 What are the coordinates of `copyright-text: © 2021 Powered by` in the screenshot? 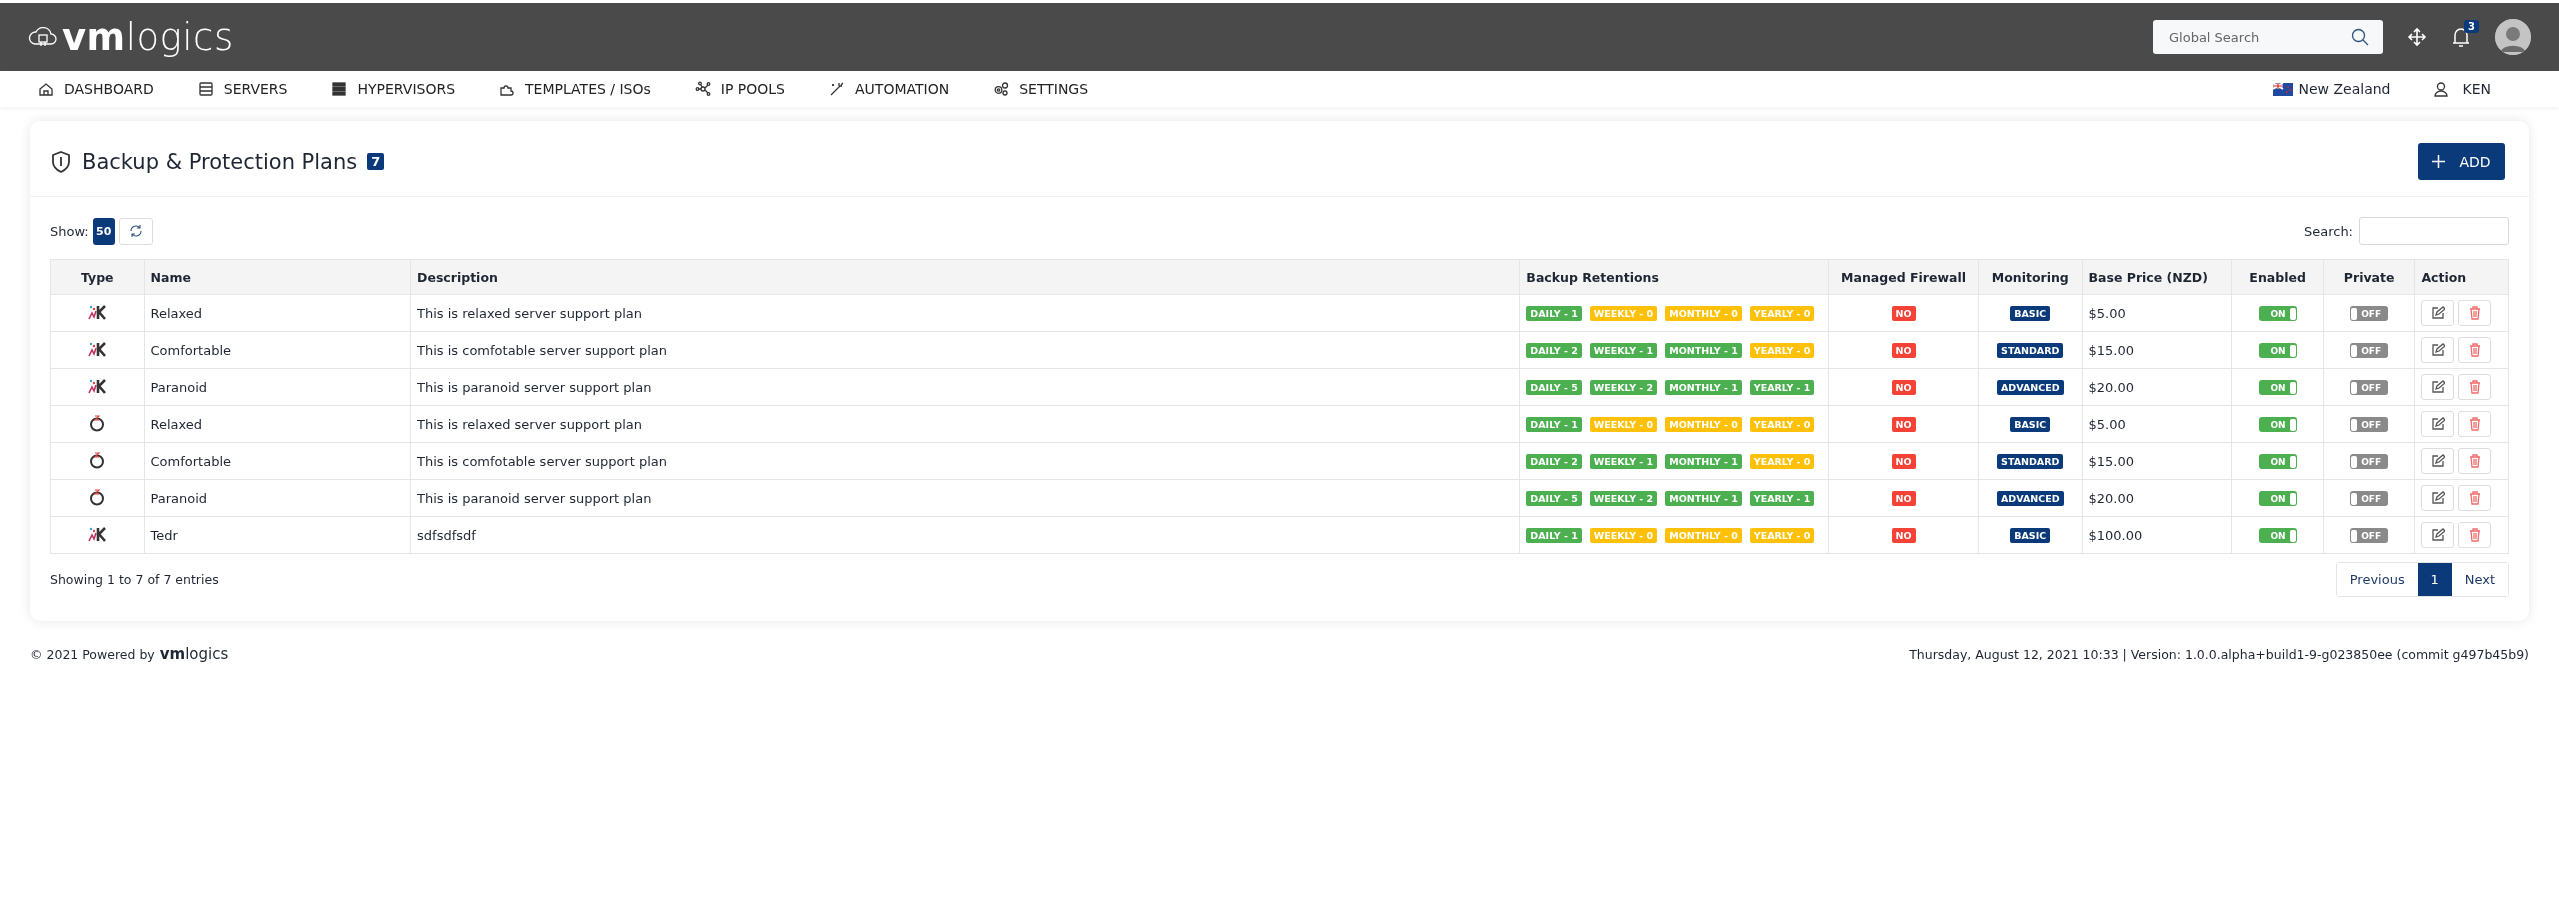 It's located at (92, 654).